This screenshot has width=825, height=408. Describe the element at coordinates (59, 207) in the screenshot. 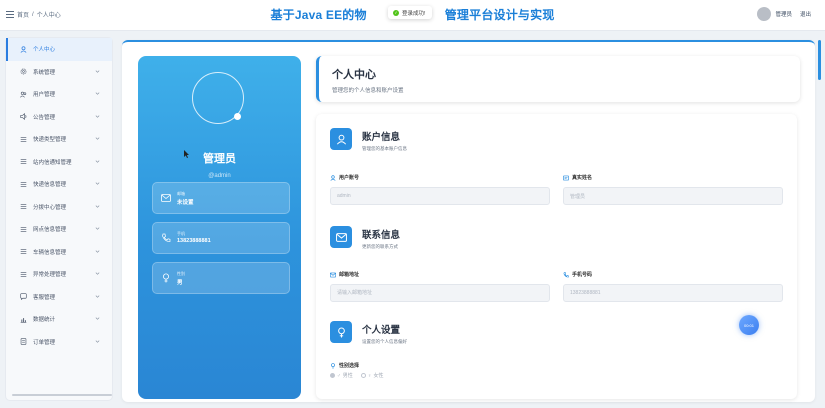

I see `sidebar-item: 分拨中心管理` at that location.